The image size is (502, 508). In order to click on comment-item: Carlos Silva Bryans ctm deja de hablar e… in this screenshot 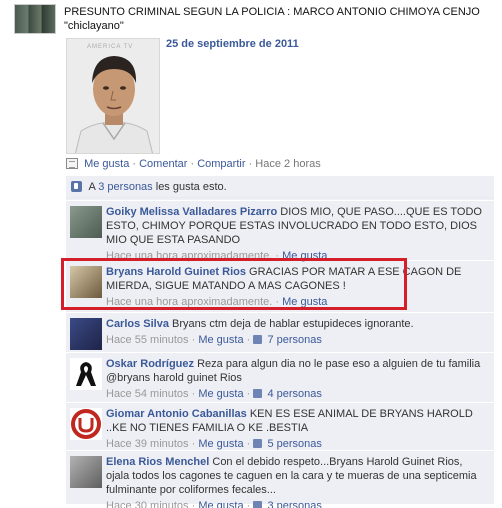, I will do `click(280, 331)`.